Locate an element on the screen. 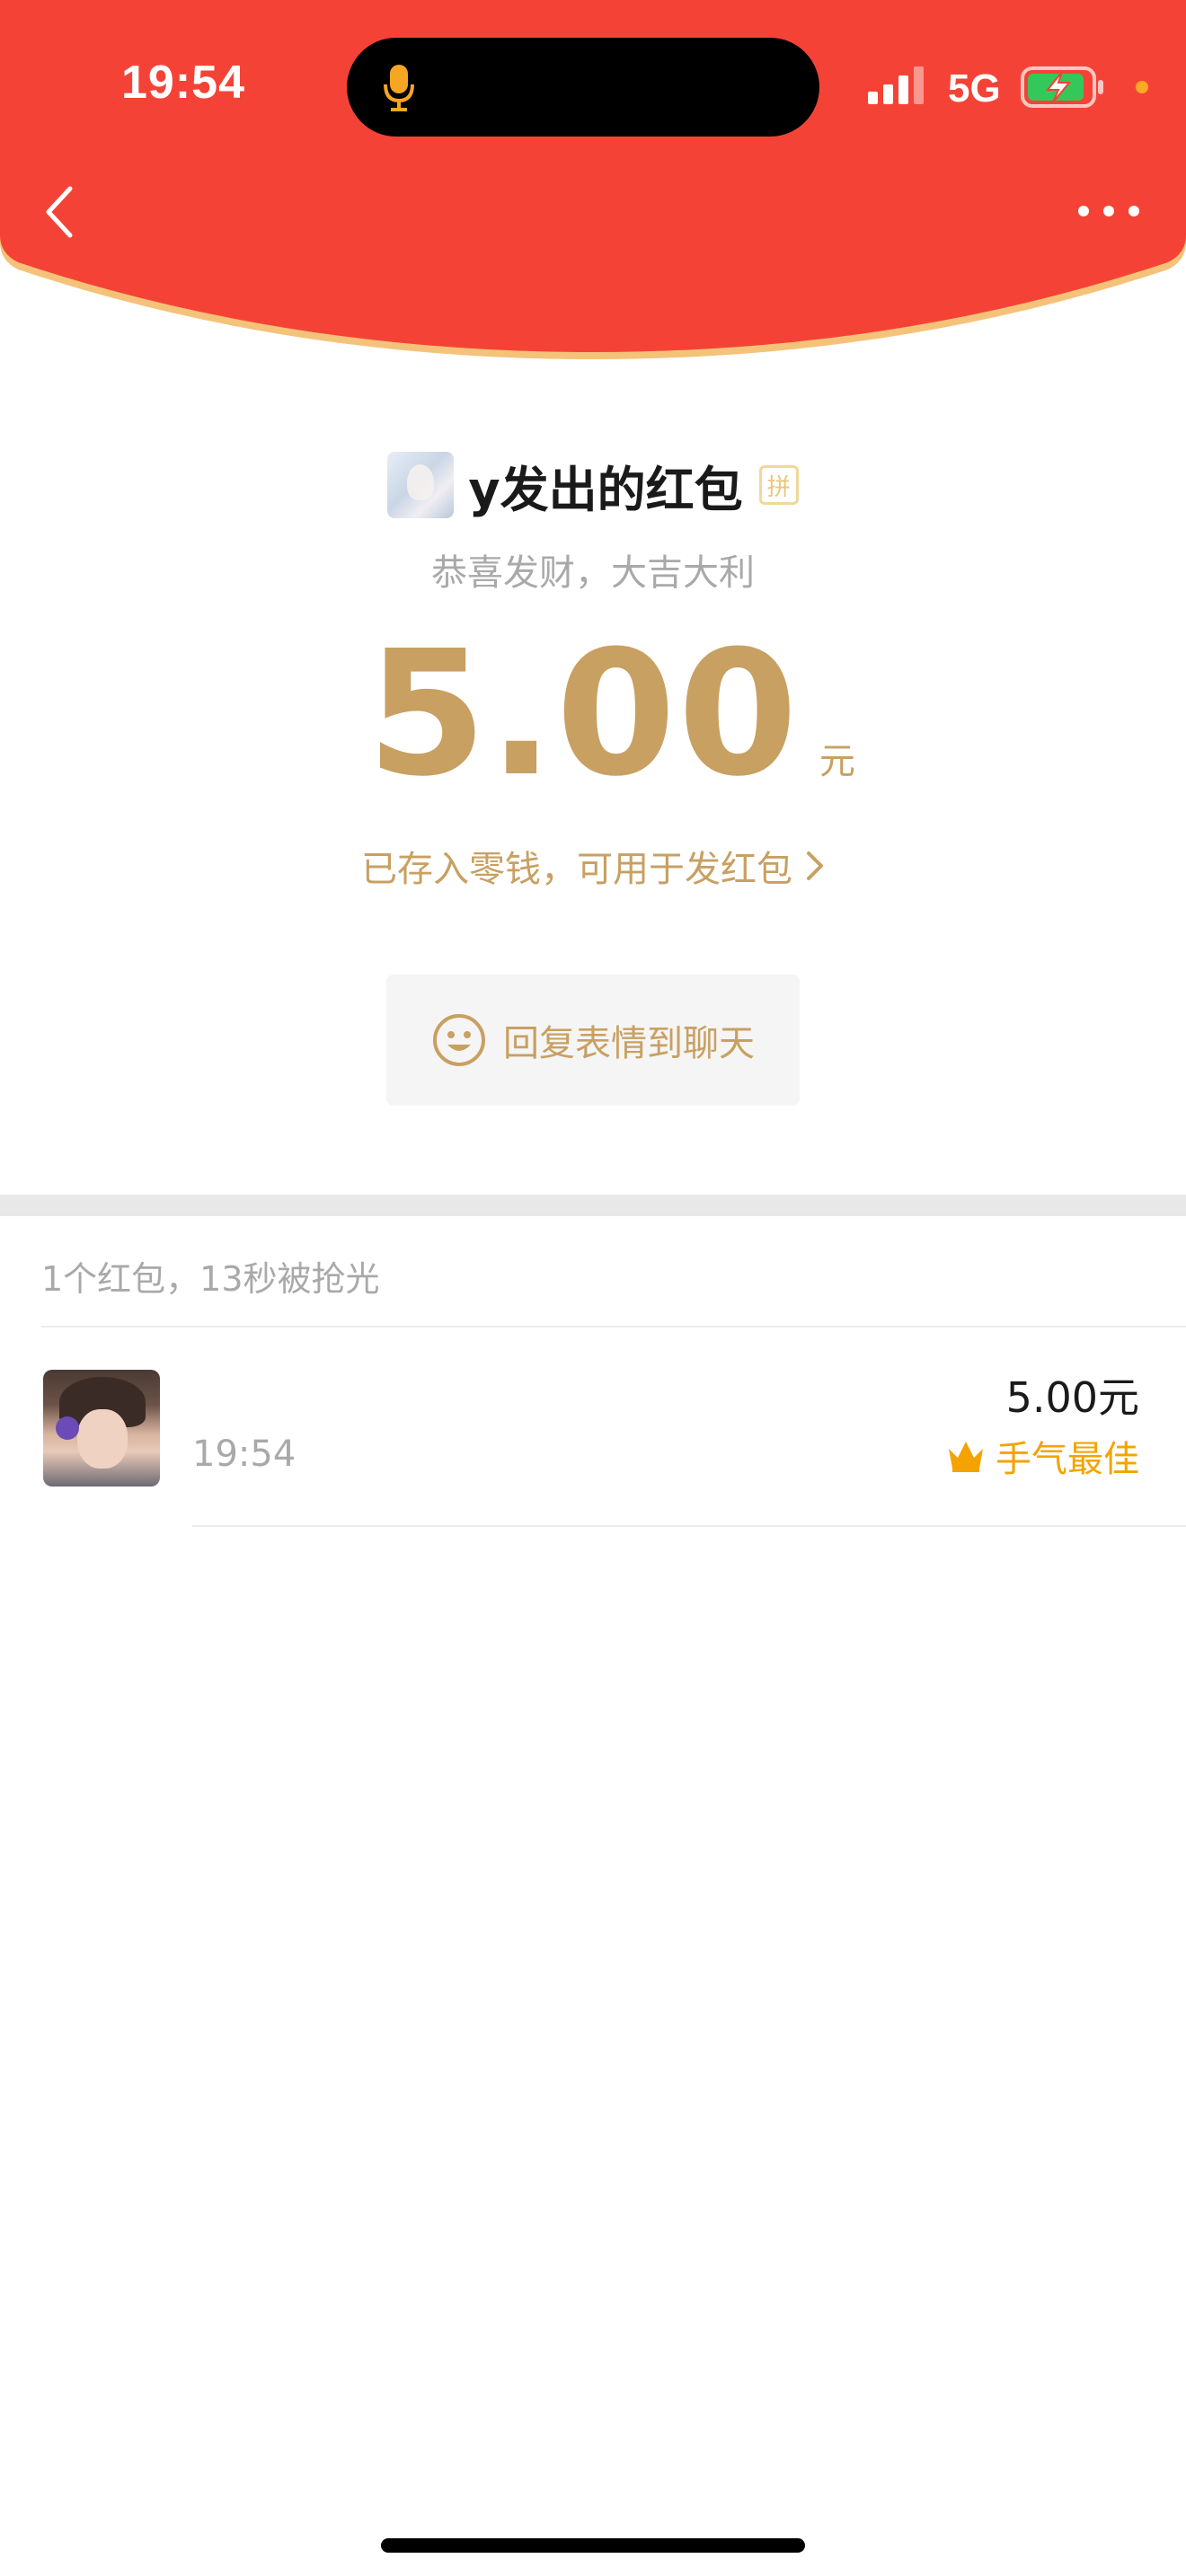 The width and height of the screenshot is (1186, 2576). pin-badge: 拼 is located at coordinates (778, 485).